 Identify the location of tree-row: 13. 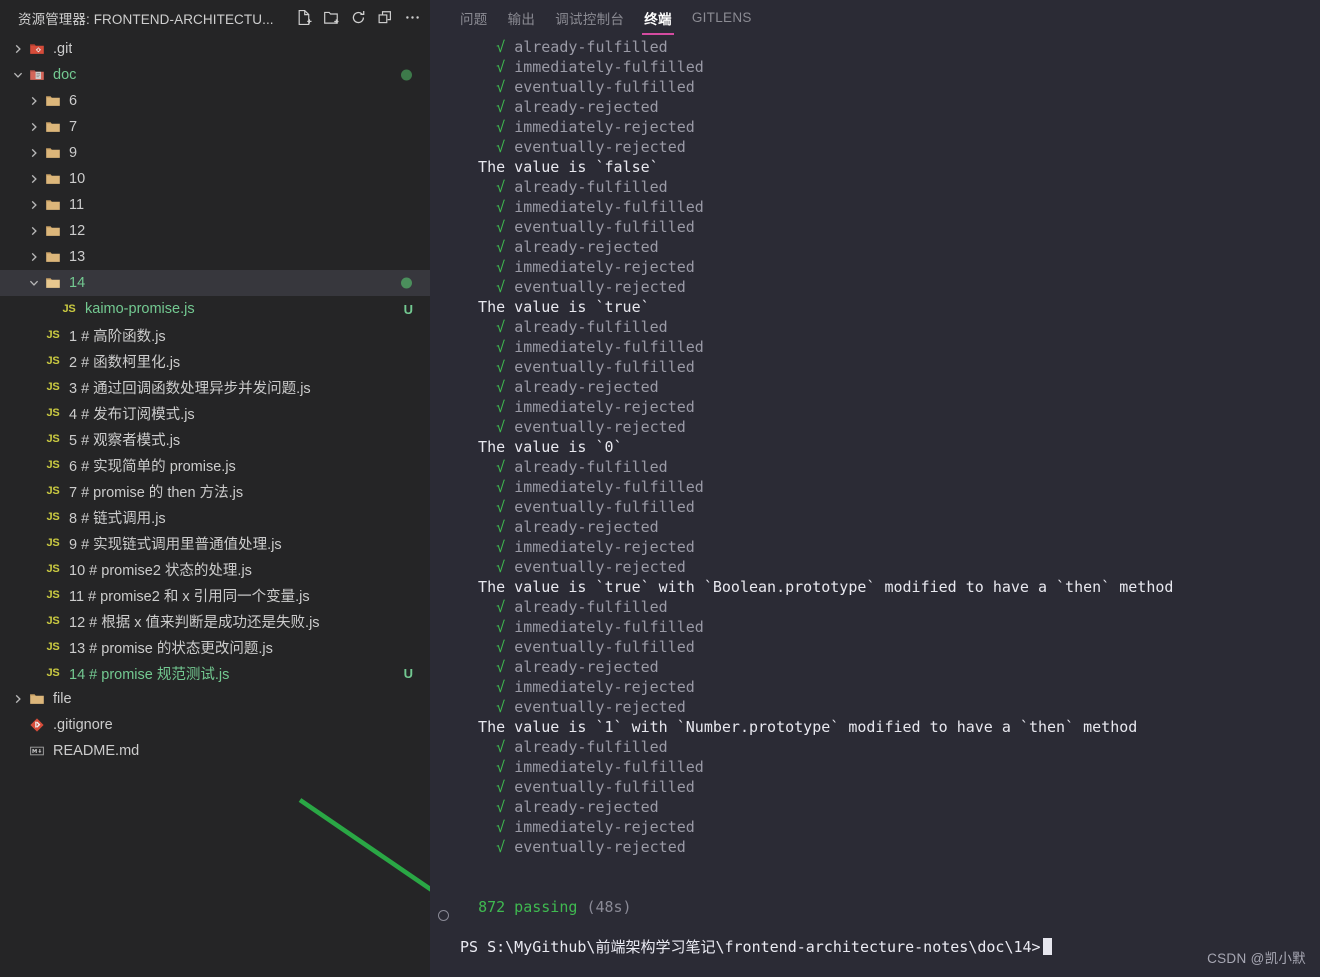
(215, 257).